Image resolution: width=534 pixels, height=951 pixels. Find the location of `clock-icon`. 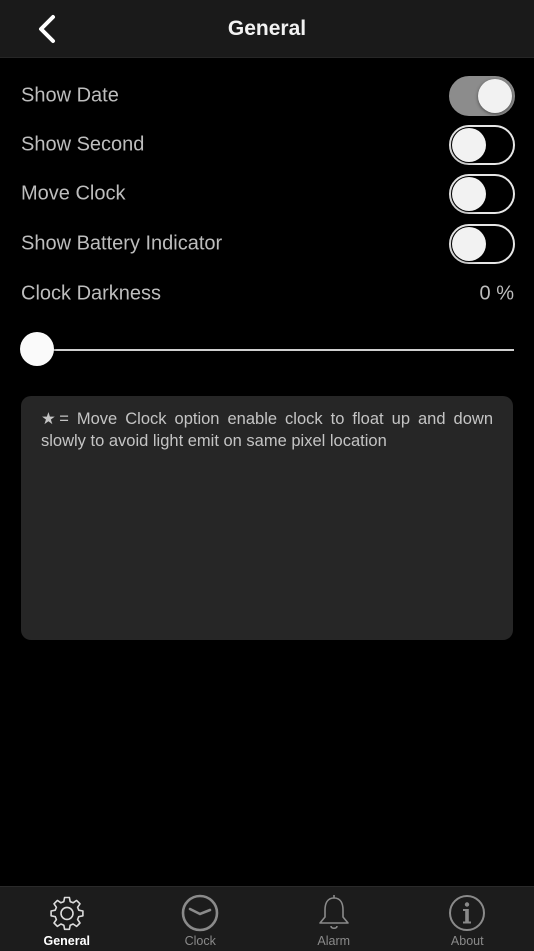

clock-icon is located at coordinates (200, 913).